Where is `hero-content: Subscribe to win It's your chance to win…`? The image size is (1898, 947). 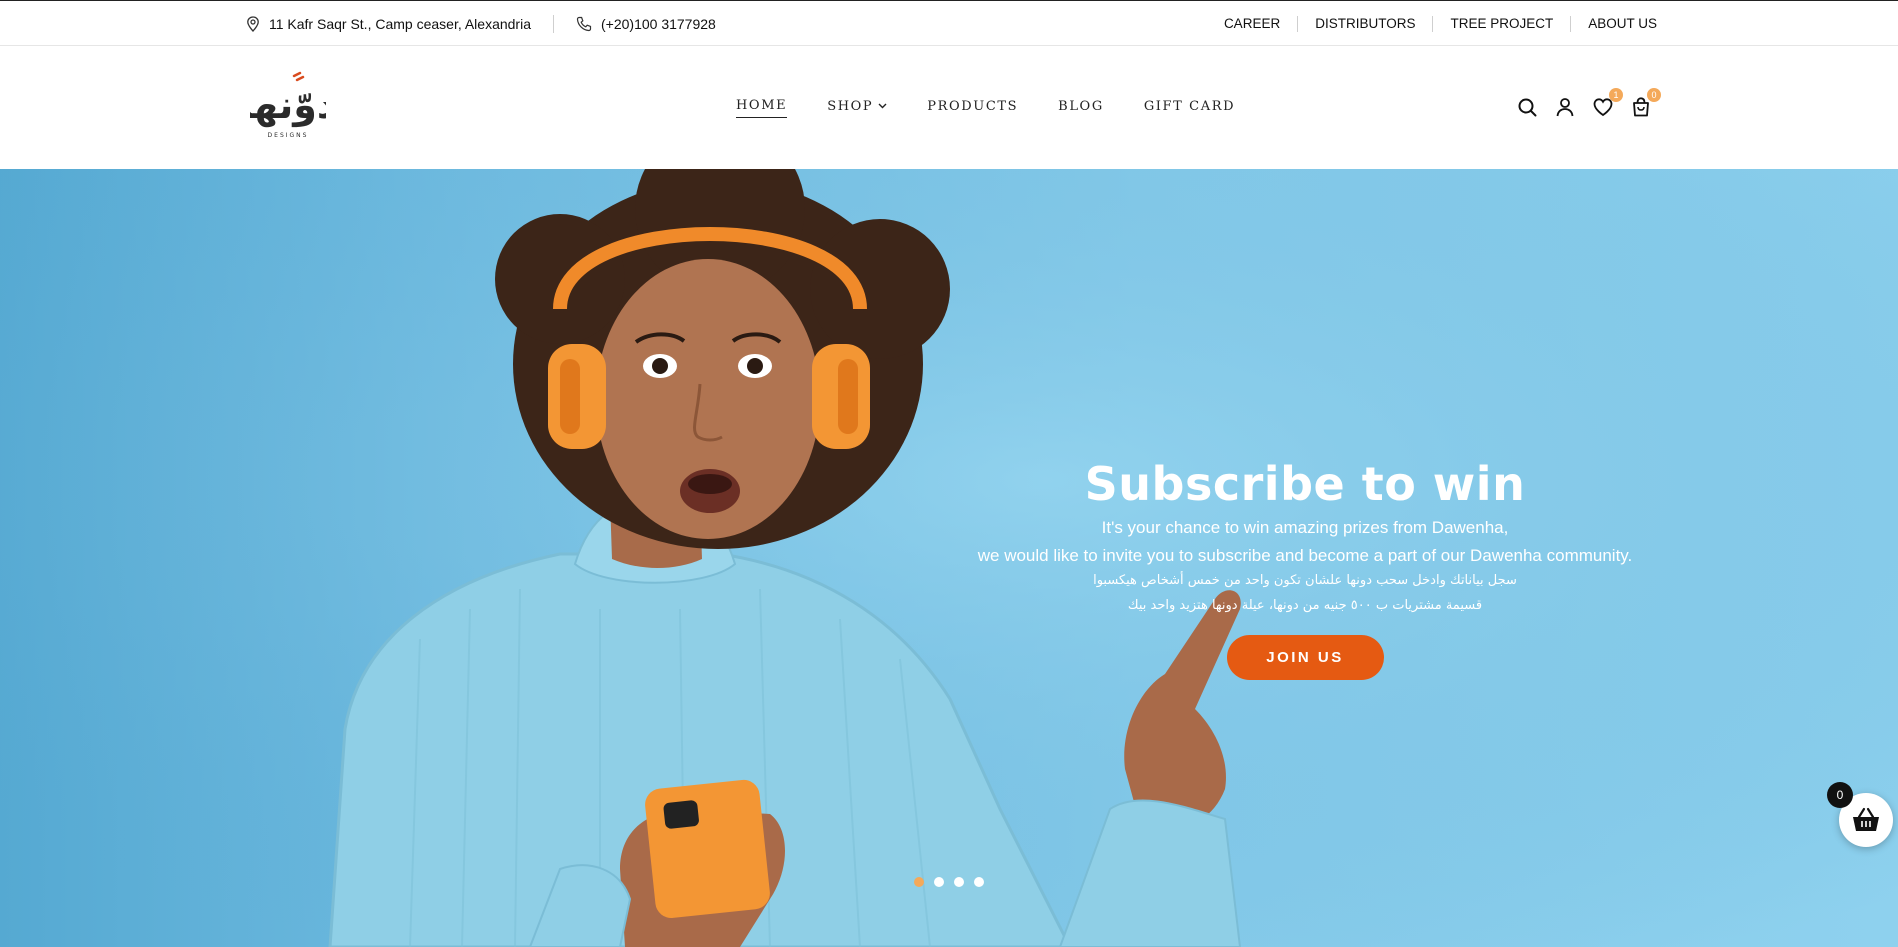
hero-content: Subscribe to win It's your chance to win… is located at coordinates (1305, 568).